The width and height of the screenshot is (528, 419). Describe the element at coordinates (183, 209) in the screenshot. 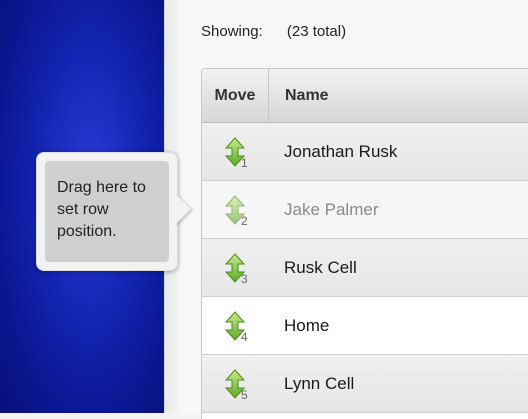

I see `tooltip-pointer` at that location.